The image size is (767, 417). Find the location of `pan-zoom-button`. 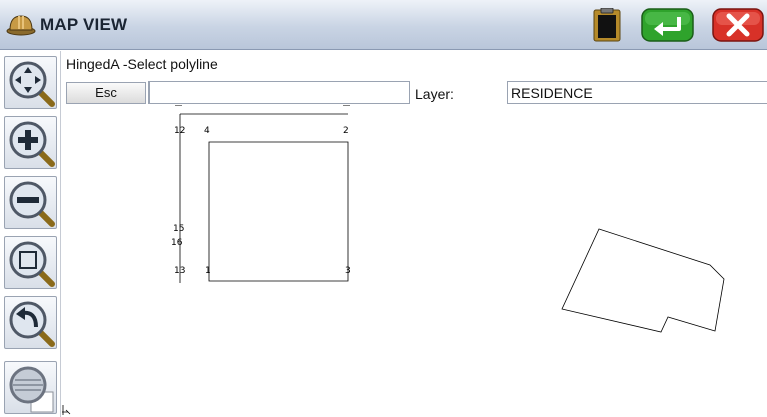

pan-zoom-button is located at coordinates (30, 82).